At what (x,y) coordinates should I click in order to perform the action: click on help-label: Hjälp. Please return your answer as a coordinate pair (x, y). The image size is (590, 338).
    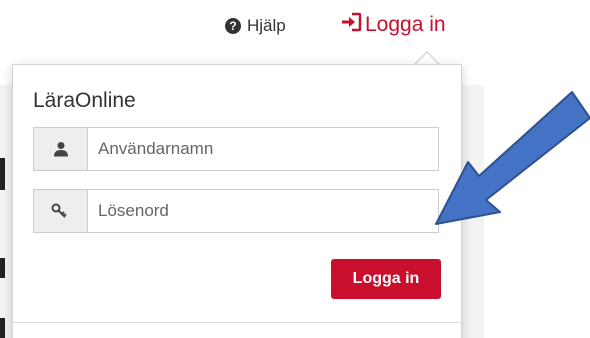
    Looking at the image, I should click on (266, 25).